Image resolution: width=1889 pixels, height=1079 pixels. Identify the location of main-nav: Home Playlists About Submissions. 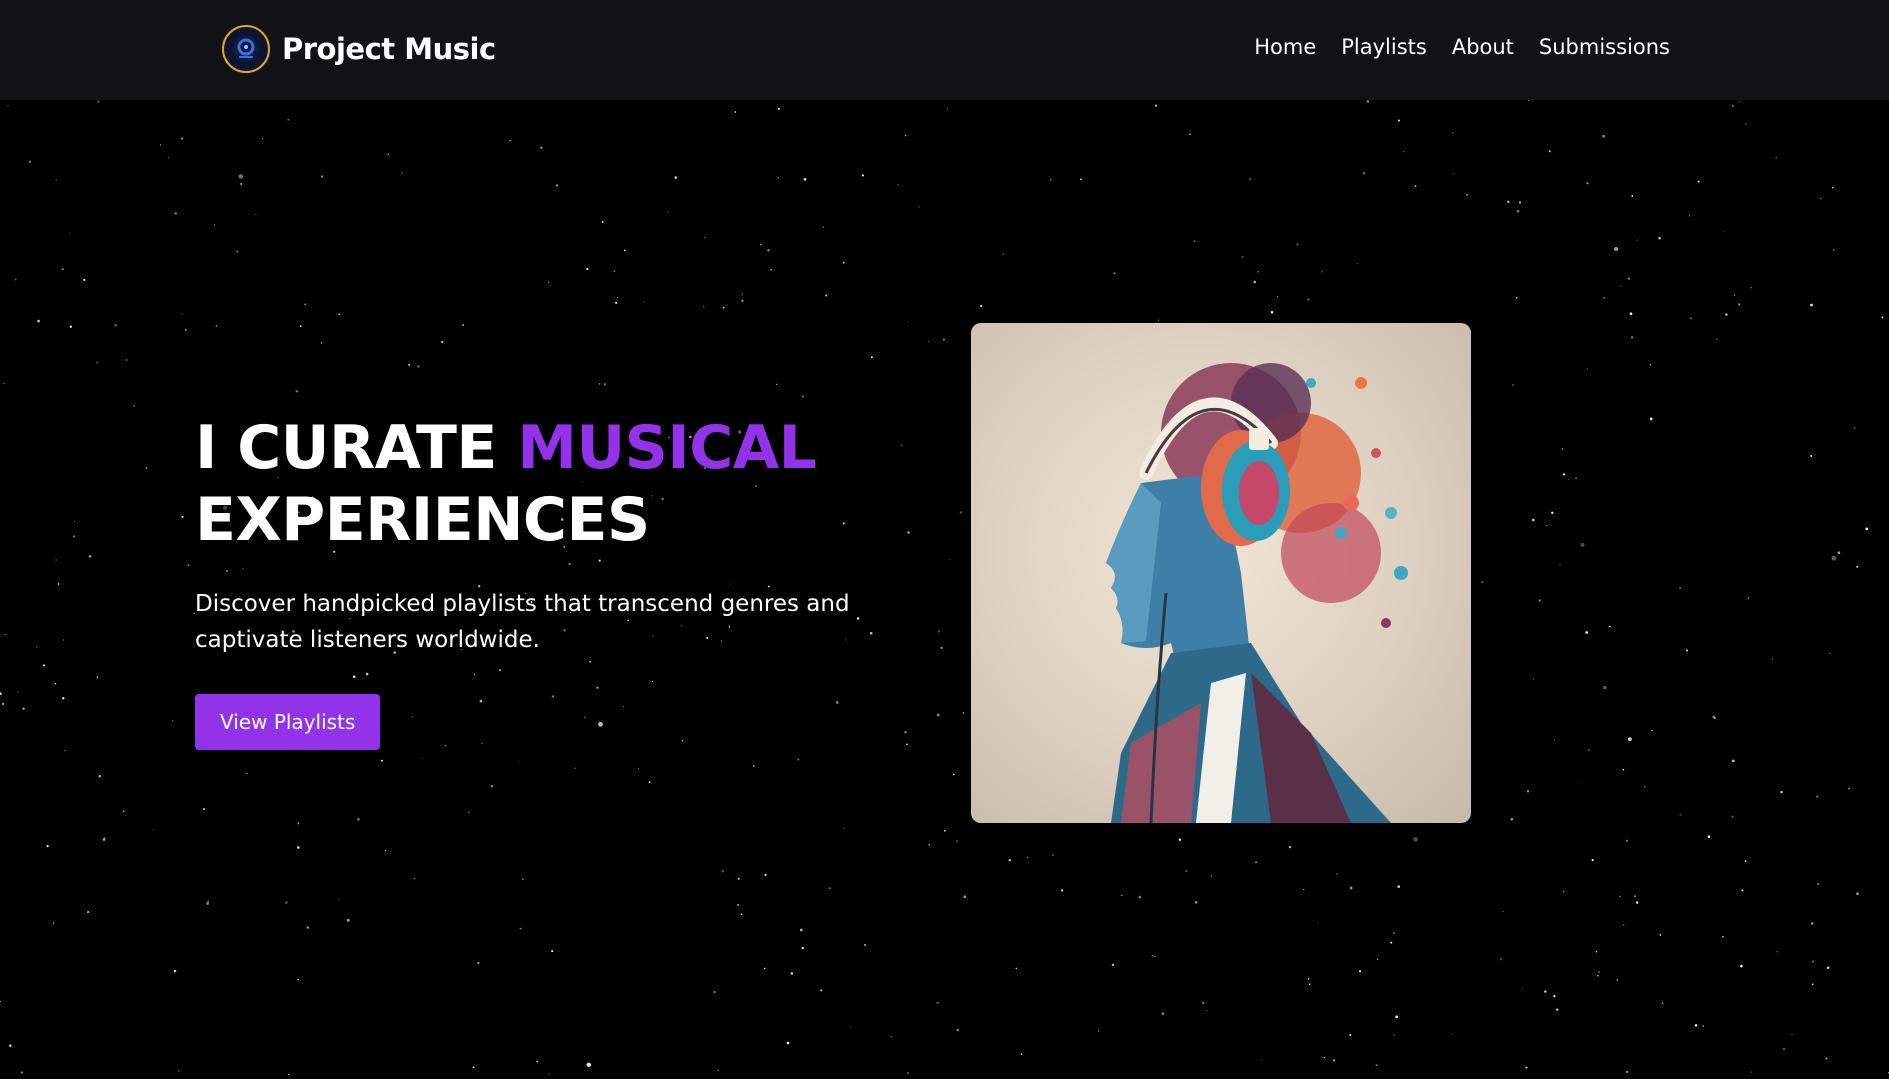
(1449, 47).